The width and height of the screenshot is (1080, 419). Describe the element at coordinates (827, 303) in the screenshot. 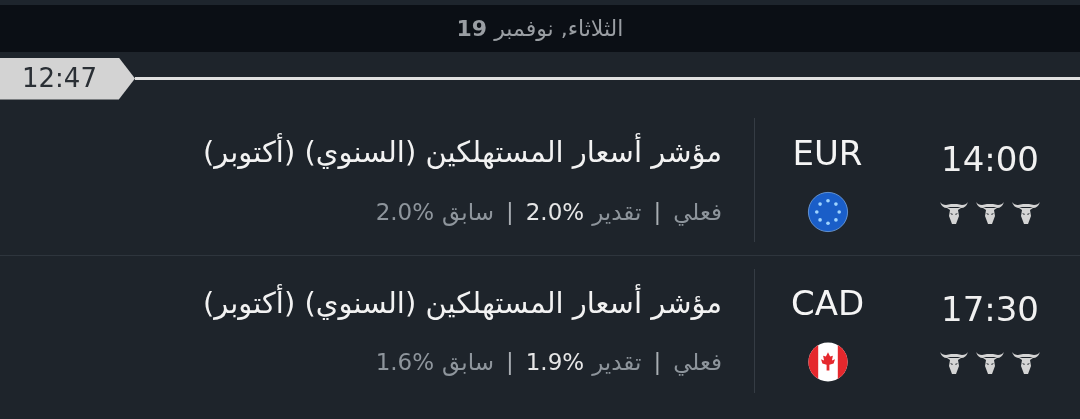

I see `currency-code: CAD` at that location.